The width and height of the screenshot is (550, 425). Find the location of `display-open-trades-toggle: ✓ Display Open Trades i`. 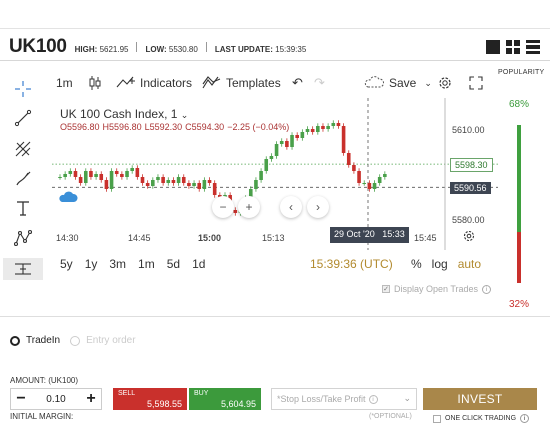

display-open-trades-toggle: ✓ Display Open Trades i is located at coordinates (437, 289).